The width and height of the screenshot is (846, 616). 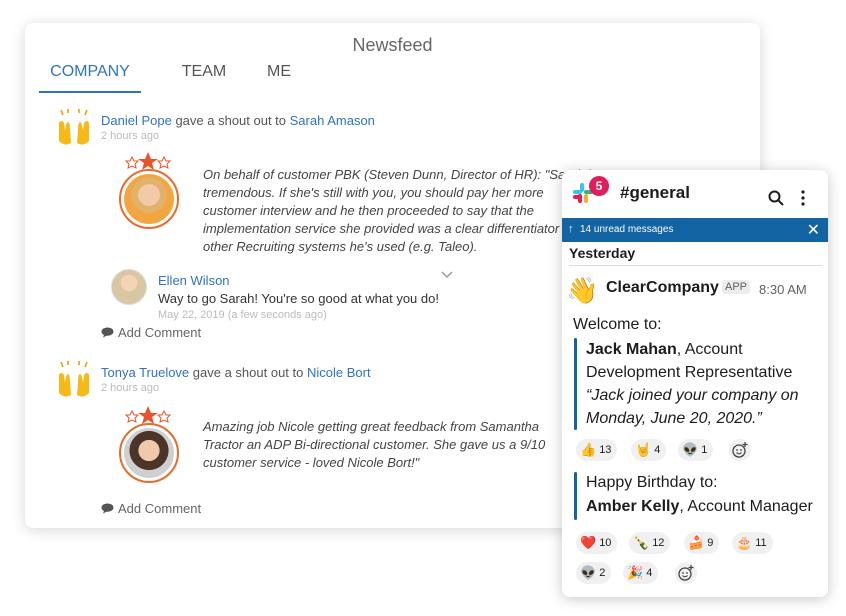 I want to click on unread-banner: ↑ 14 unread messages ✕, so click(x=695, y=230).